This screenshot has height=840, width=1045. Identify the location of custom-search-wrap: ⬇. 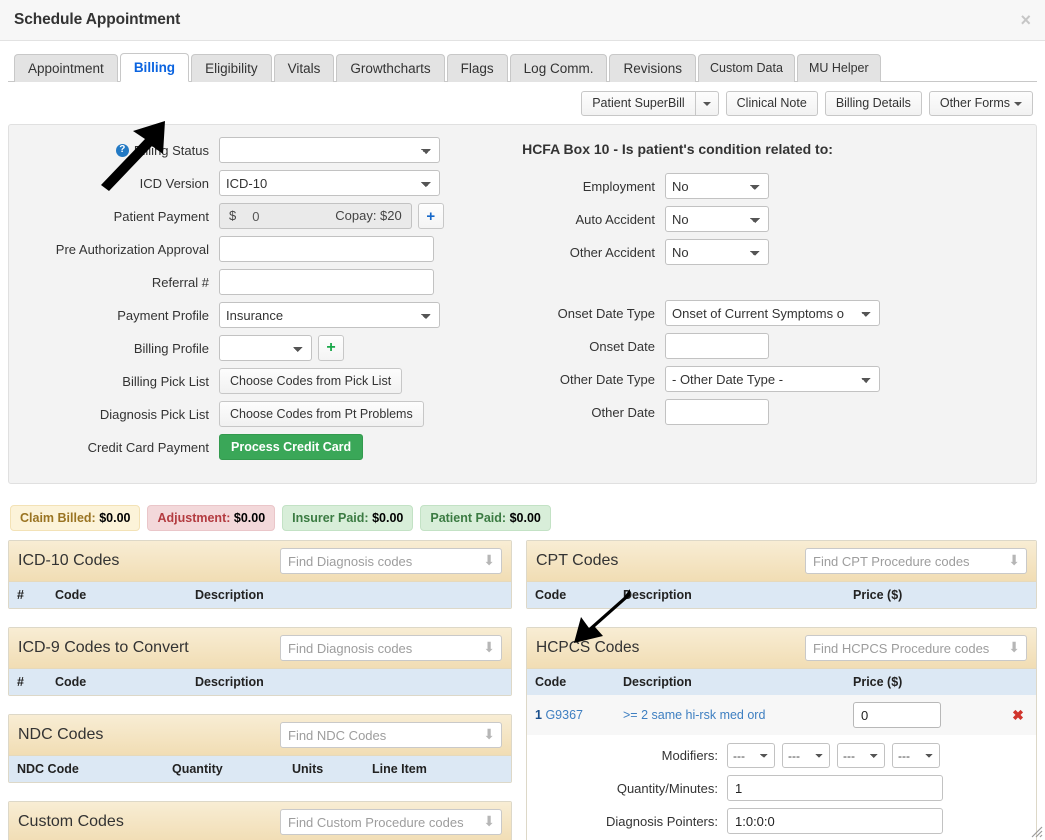
(391, 822).